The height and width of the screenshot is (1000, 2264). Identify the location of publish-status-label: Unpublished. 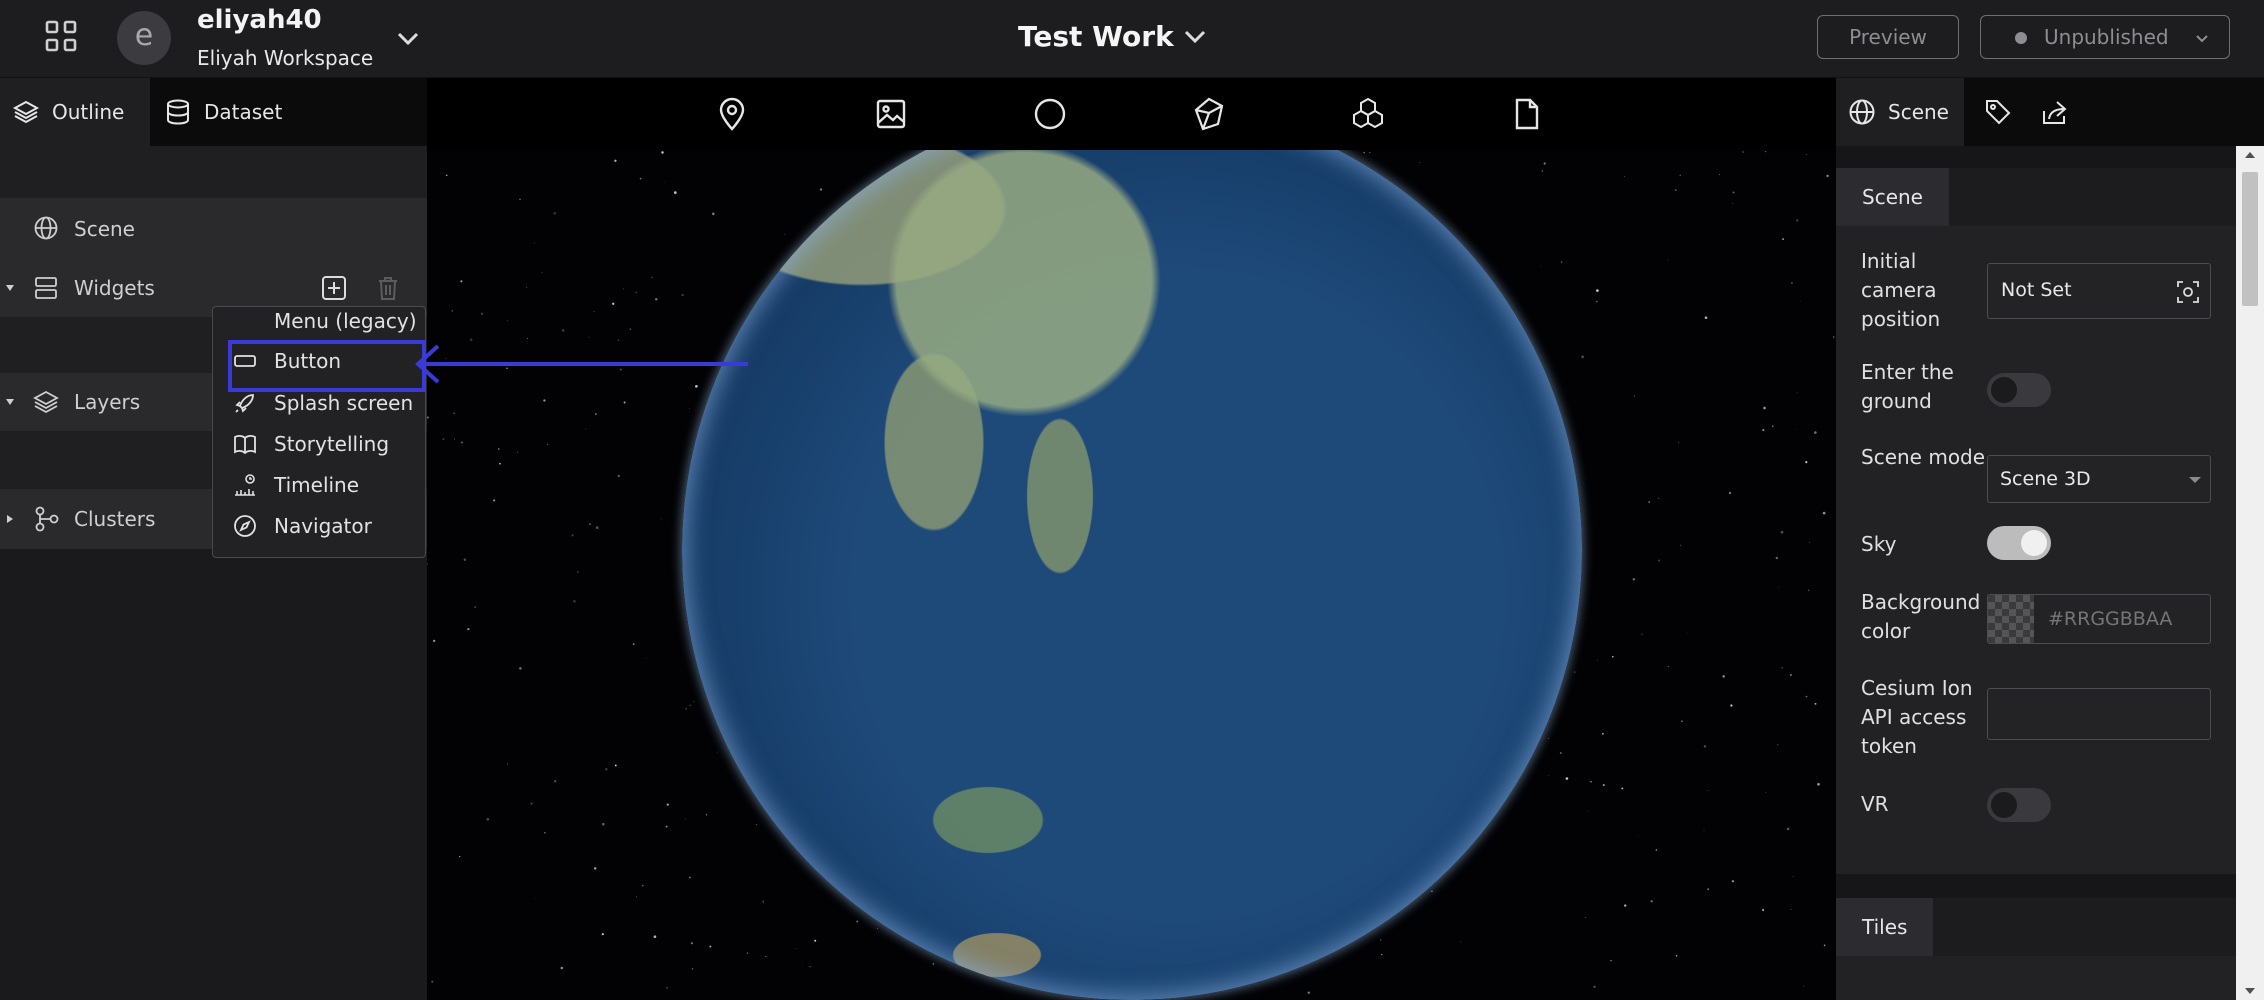
(2106, 37).